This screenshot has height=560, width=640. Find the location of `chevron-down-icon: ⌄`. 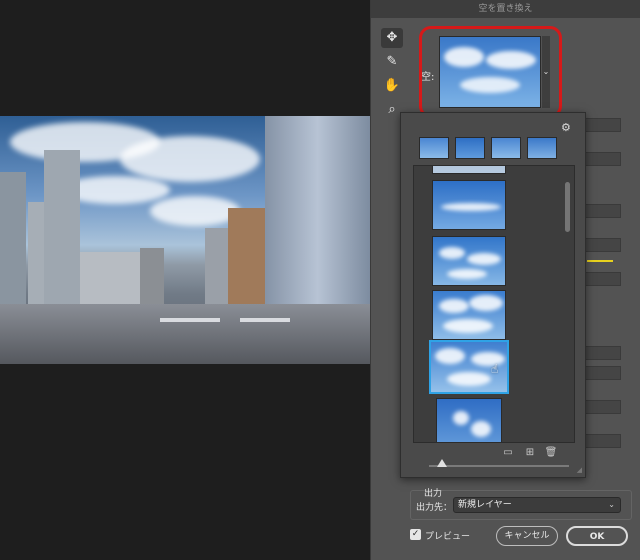

chevron-down-icon: ⌄ is located at coordinates (611, 504).